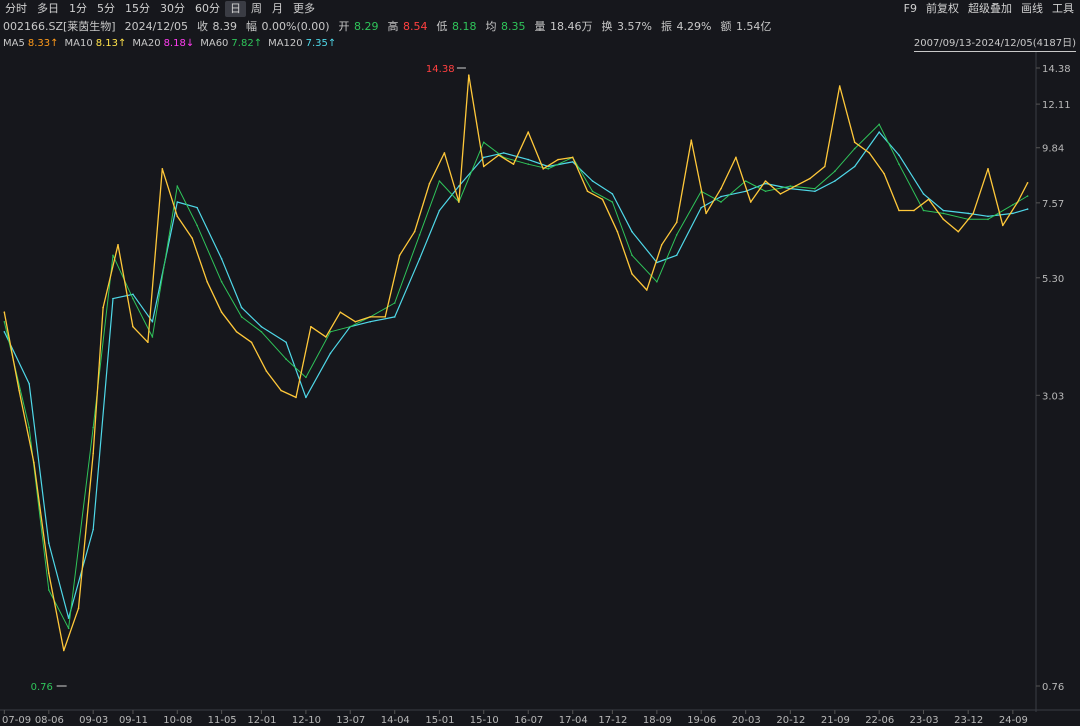 The image size is (1080, 726). What do you see at coordinates (440, 69) in the screenshot?
I see `max-price-label: 14.38` at bounding box center [440, 69].